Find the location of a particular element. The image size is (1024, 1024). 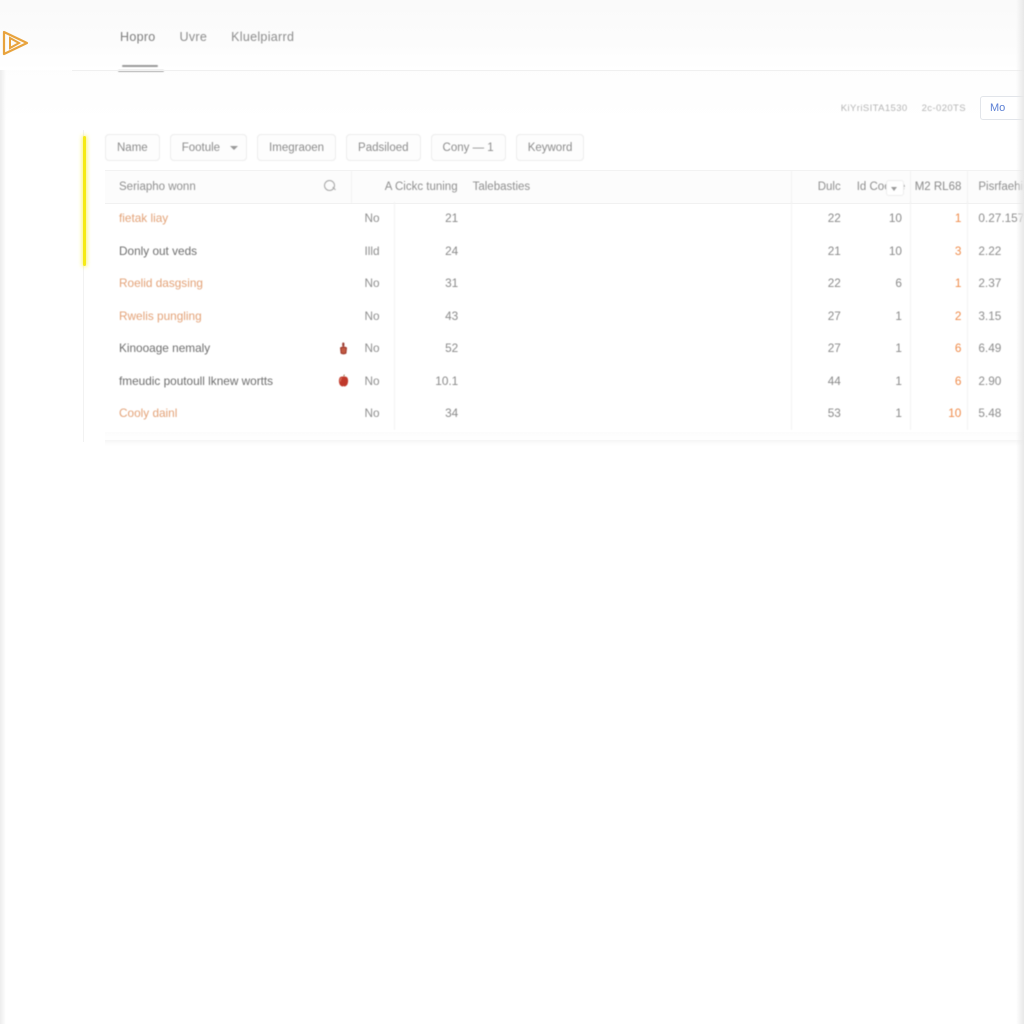

cell-name-label: Kinooage nemaly is located at coordinates (165, 348).